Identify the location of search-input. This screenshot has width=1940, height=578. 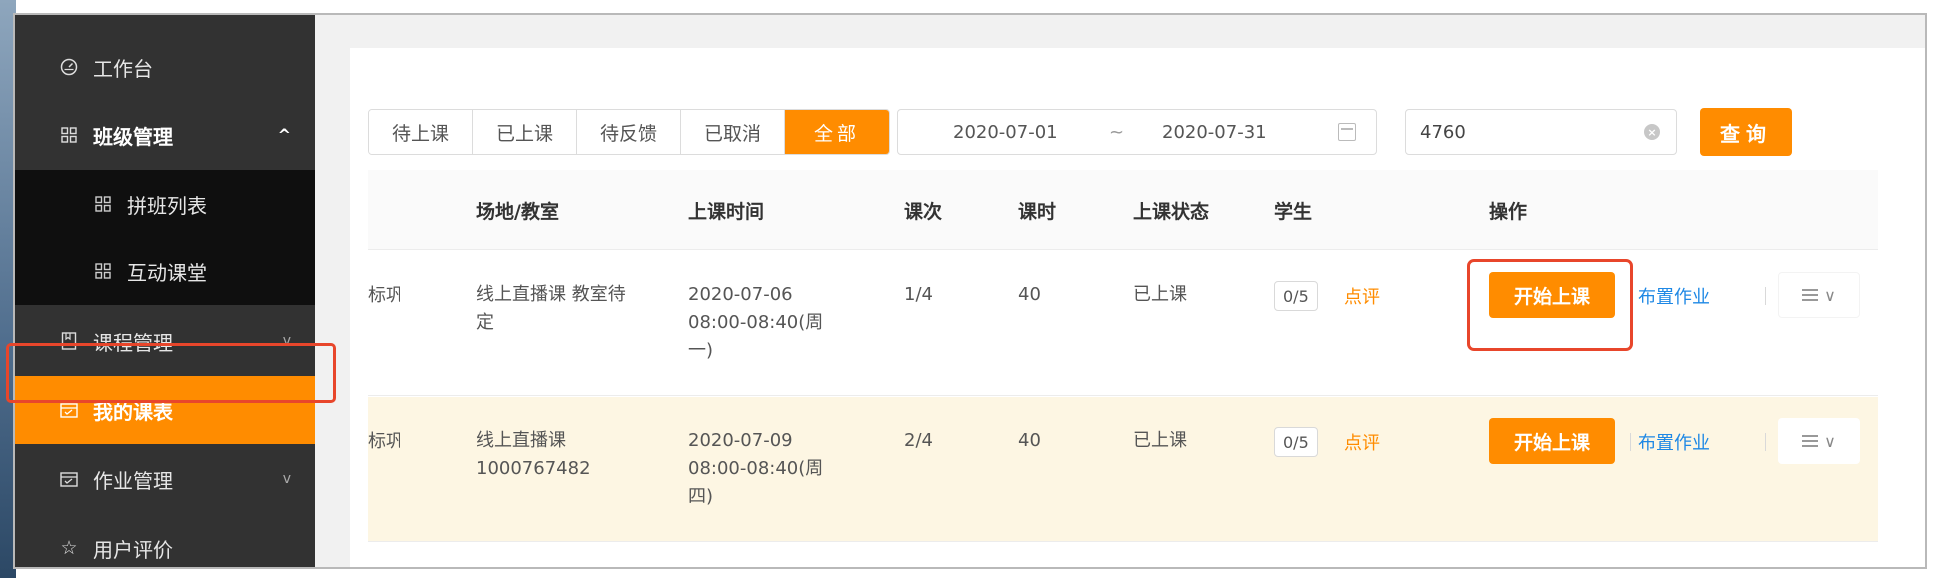
(1541, 132).